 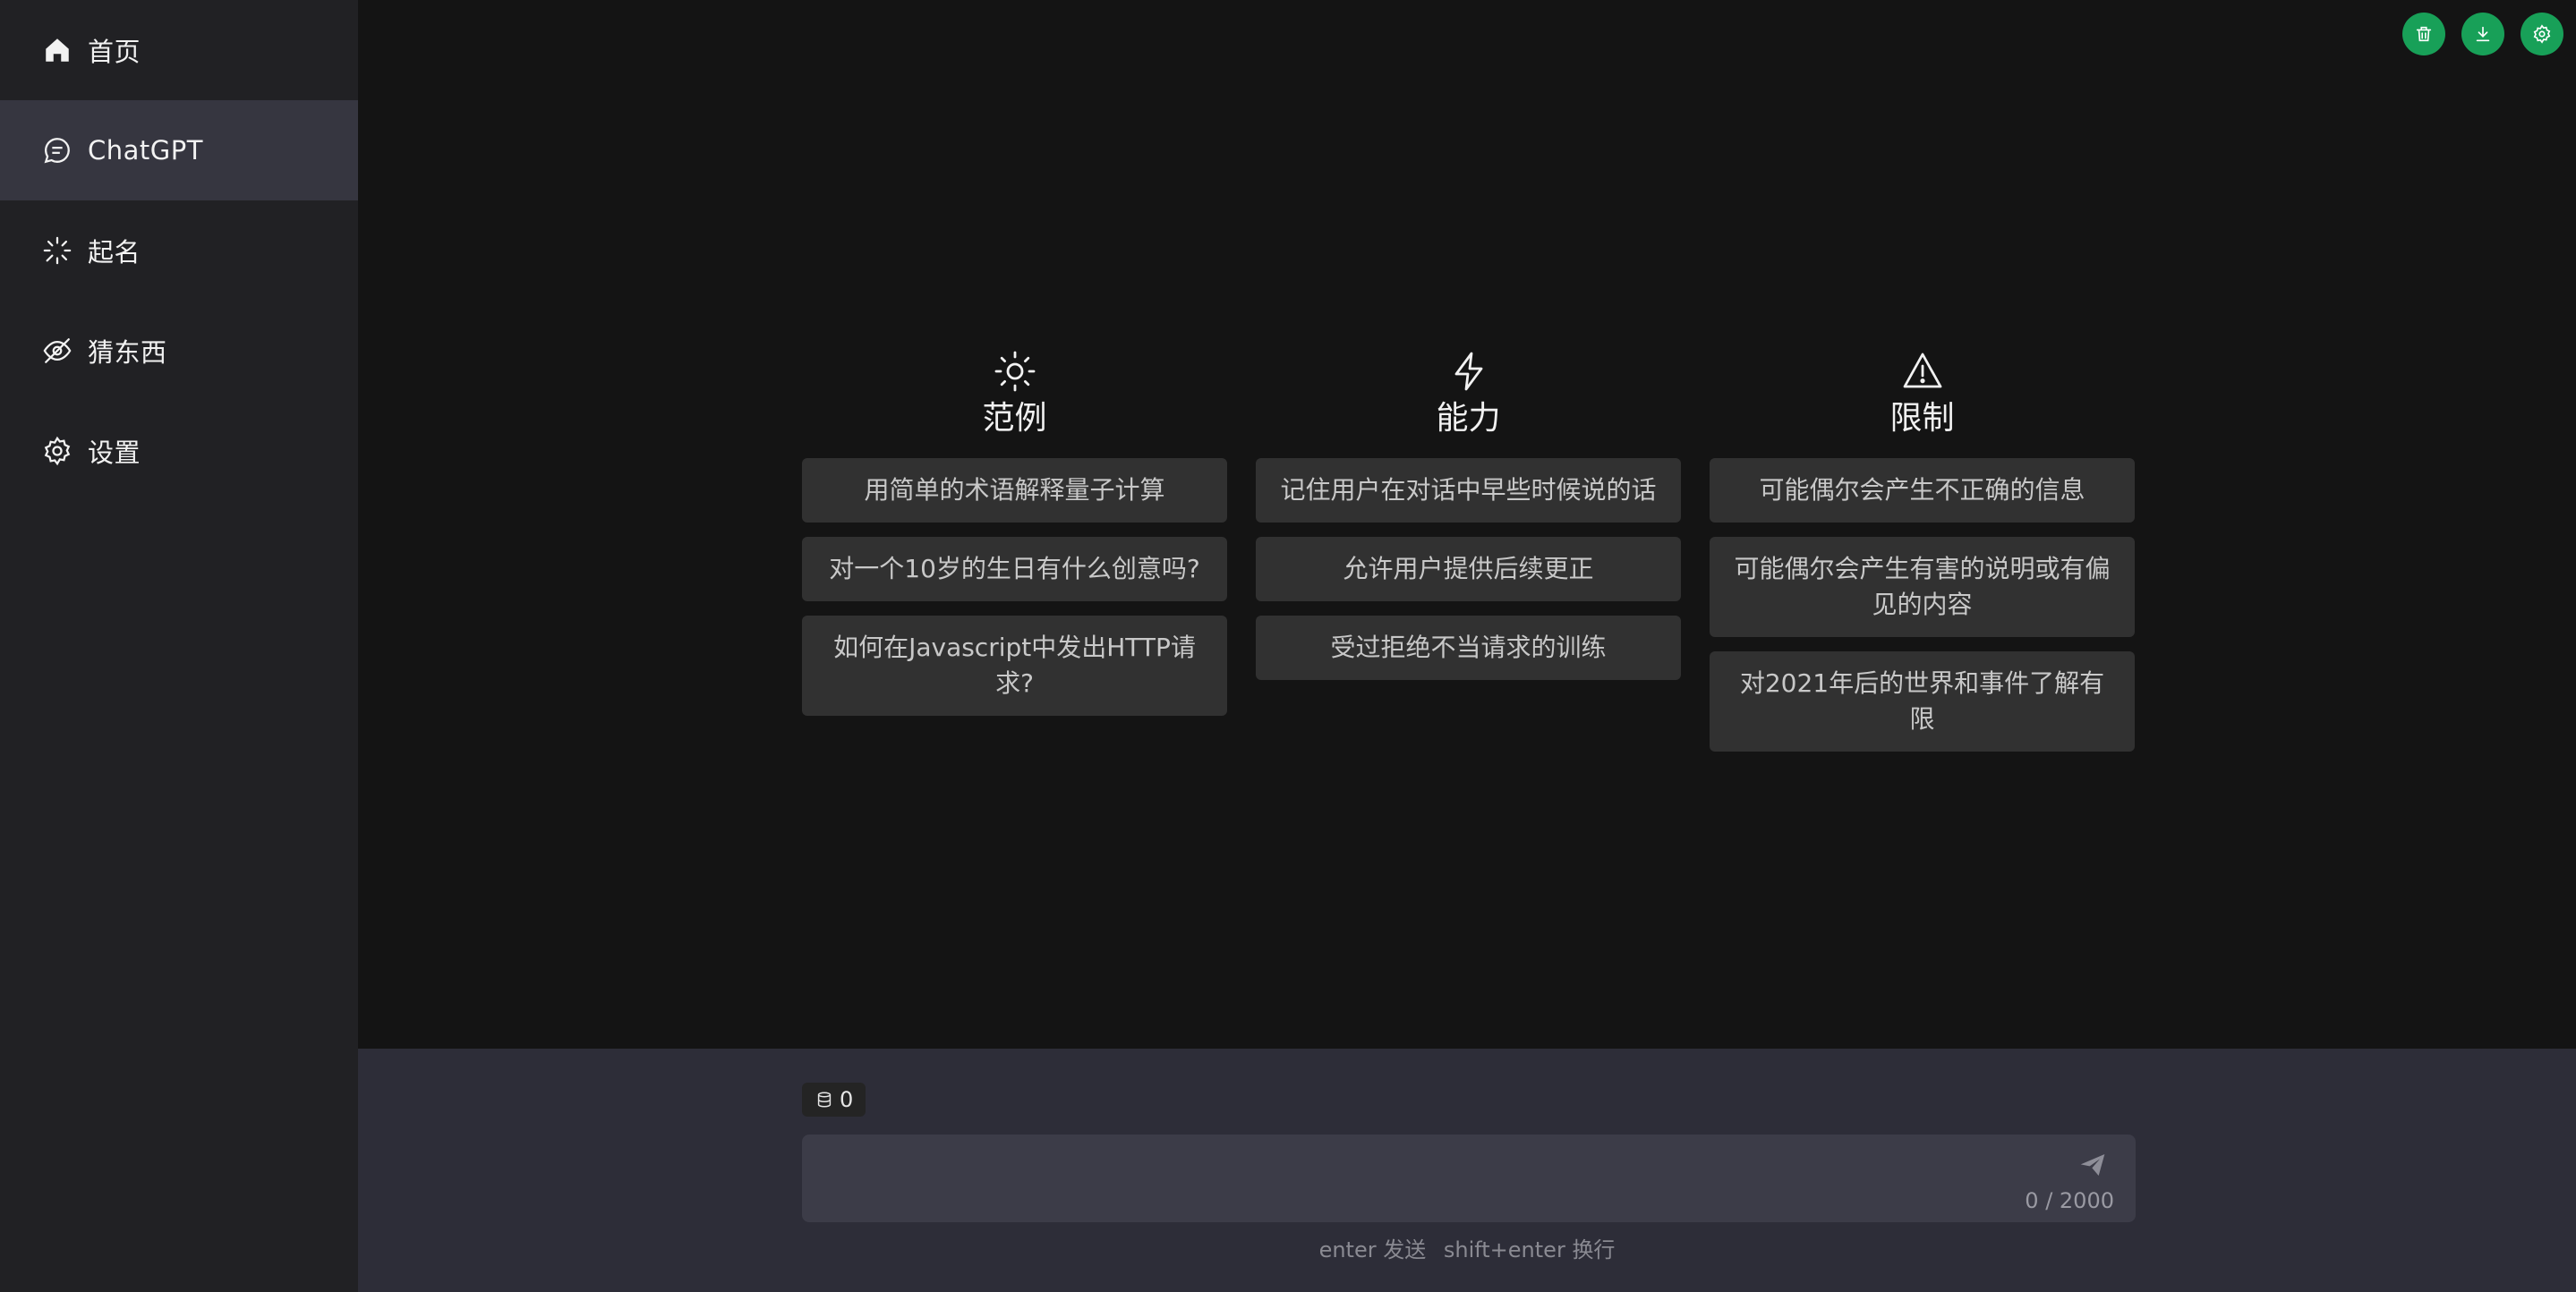 I want to click on database-icon, so click(x=824, y=1100).